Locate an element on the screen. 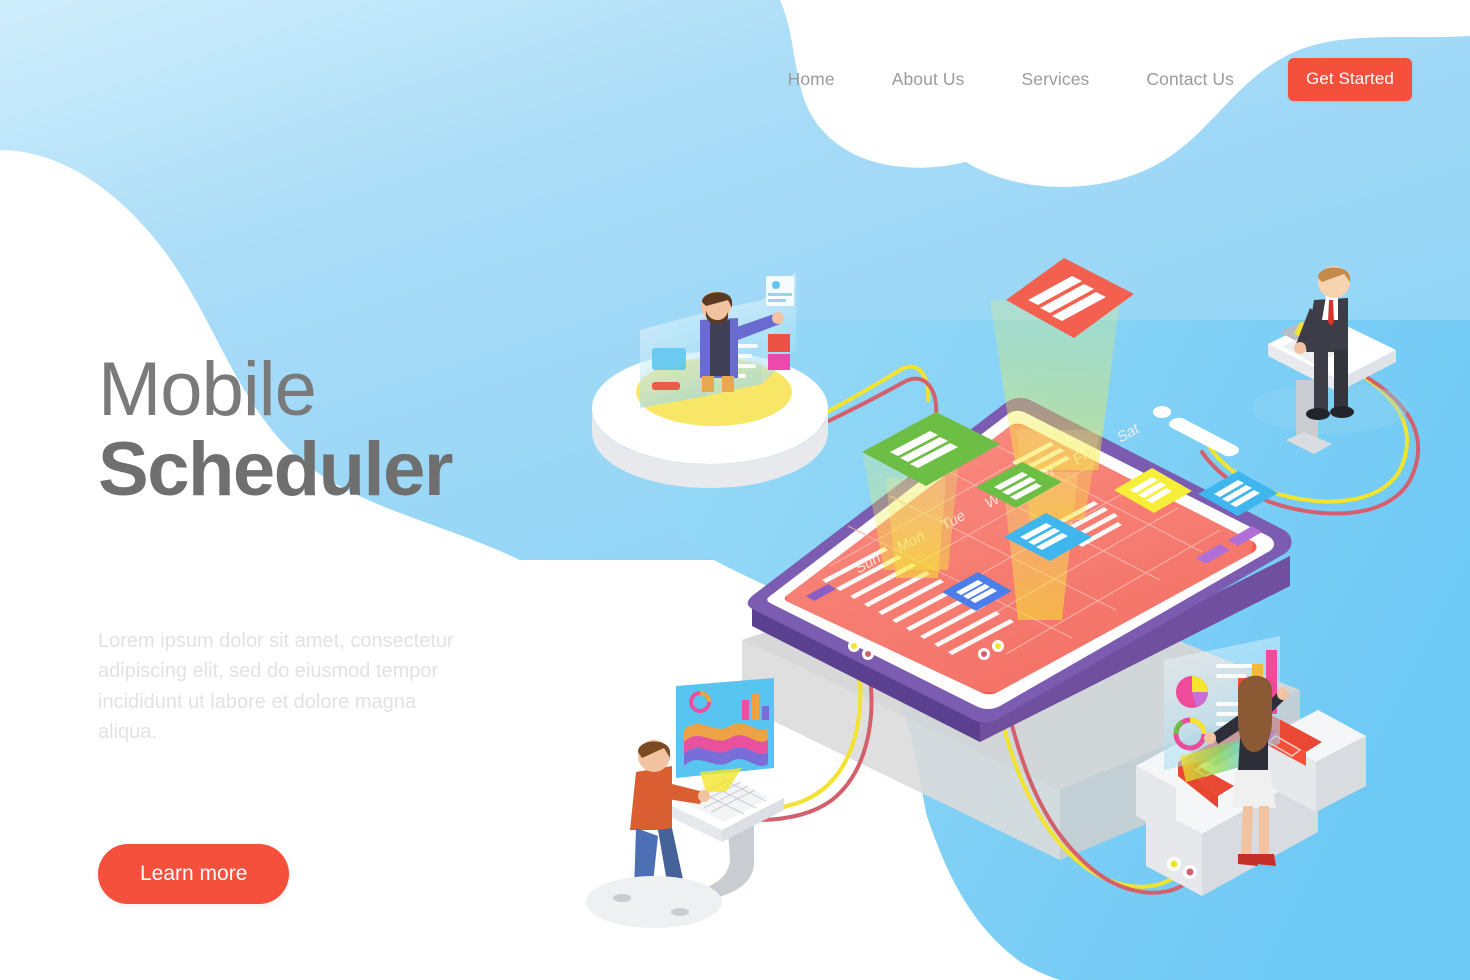 The image size is (1470, 980). woman-leg-left is located at coordinates (1247, 831).